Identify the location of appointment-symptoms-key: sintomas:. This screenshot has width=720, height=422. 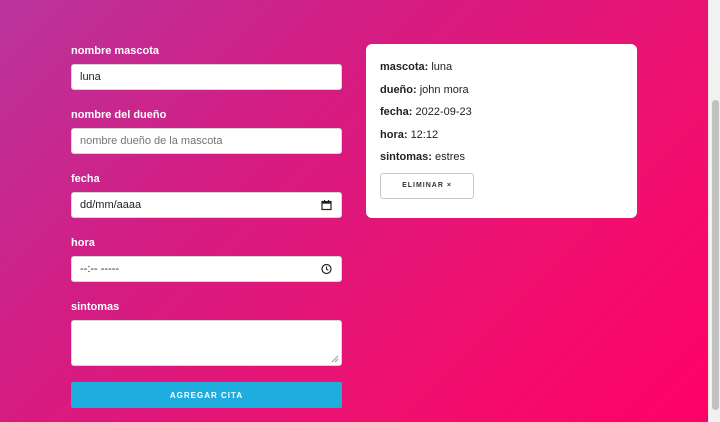
(406, 157).